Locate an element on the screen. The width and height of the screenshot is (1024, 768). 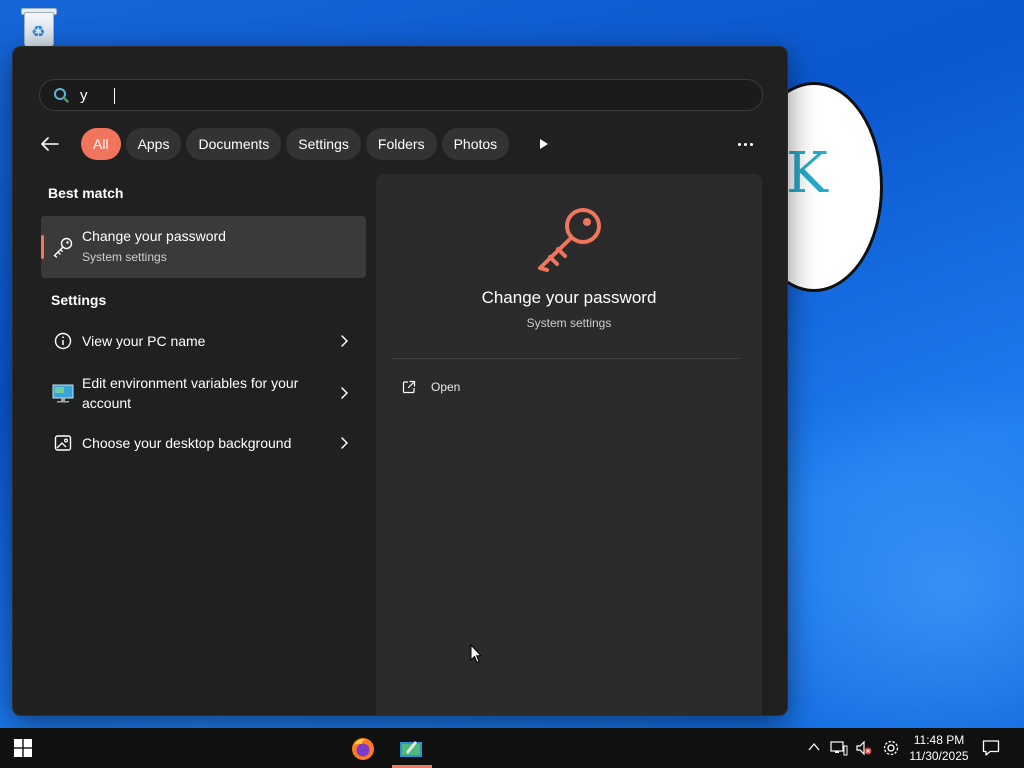
app-icon is located at coordinates (411, 749).